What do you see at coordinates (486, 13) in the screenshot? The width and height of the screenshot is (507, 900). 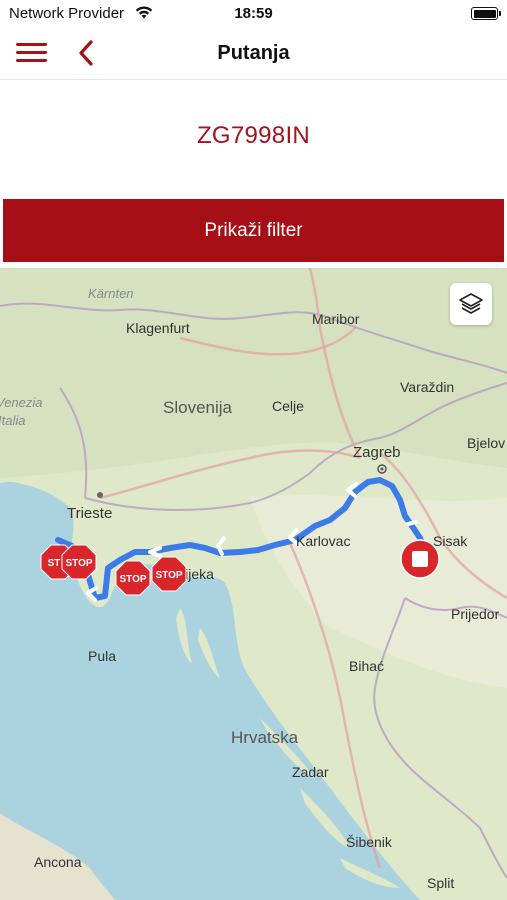 I see `battery-icon` at bounding box center [486, 13].